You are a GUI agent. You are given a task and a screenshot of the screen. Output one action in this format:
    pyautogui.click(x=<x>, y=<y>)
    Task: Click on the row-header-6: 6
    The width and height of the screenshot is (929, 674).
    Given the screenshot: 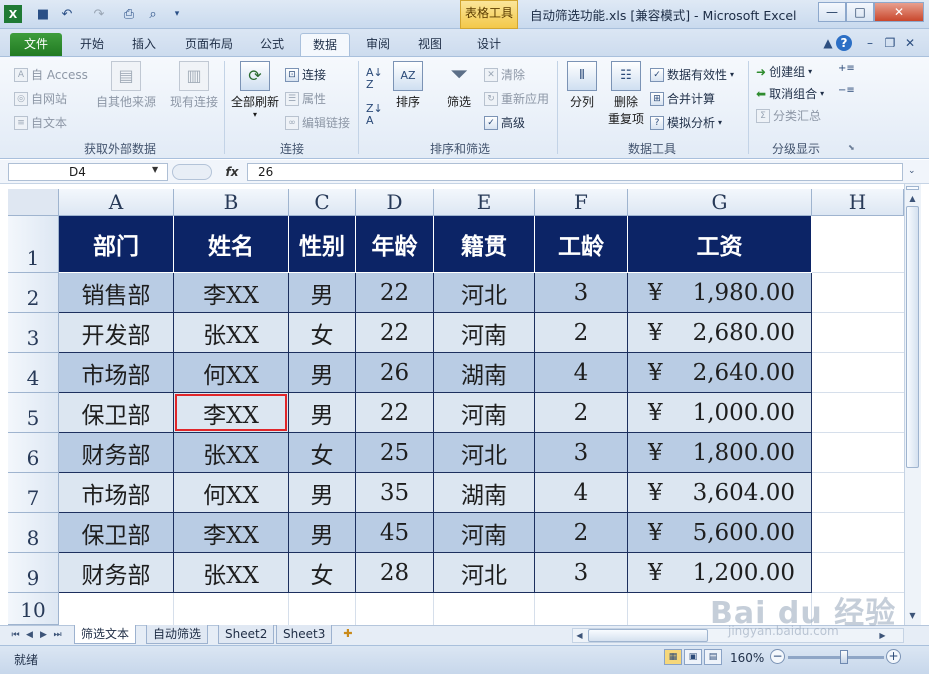 What is the action you would take?
    pyautogui.click(x=33, y=453)
    